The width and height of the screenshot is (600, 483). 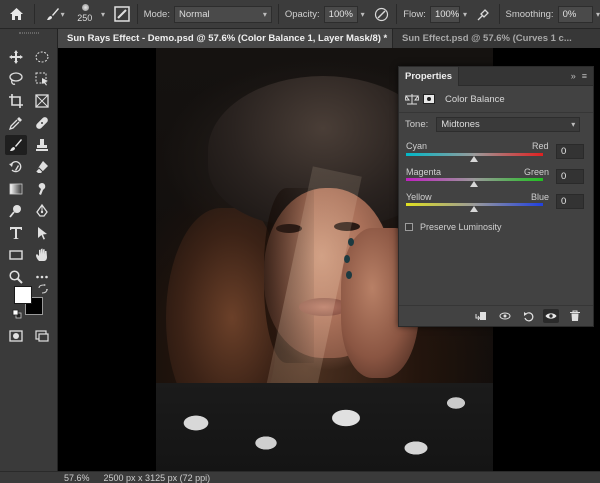 I want to click on gradient-icon, so click(x=16, y=189).